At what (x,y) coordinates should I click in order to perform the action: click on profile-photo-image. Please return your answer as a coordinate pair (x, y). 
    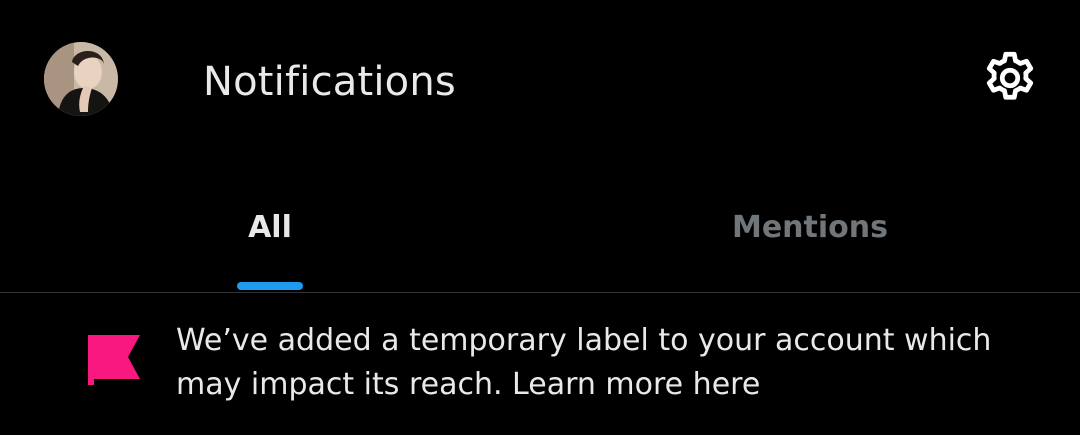
    Looking at the image, I should click on (81, 79).